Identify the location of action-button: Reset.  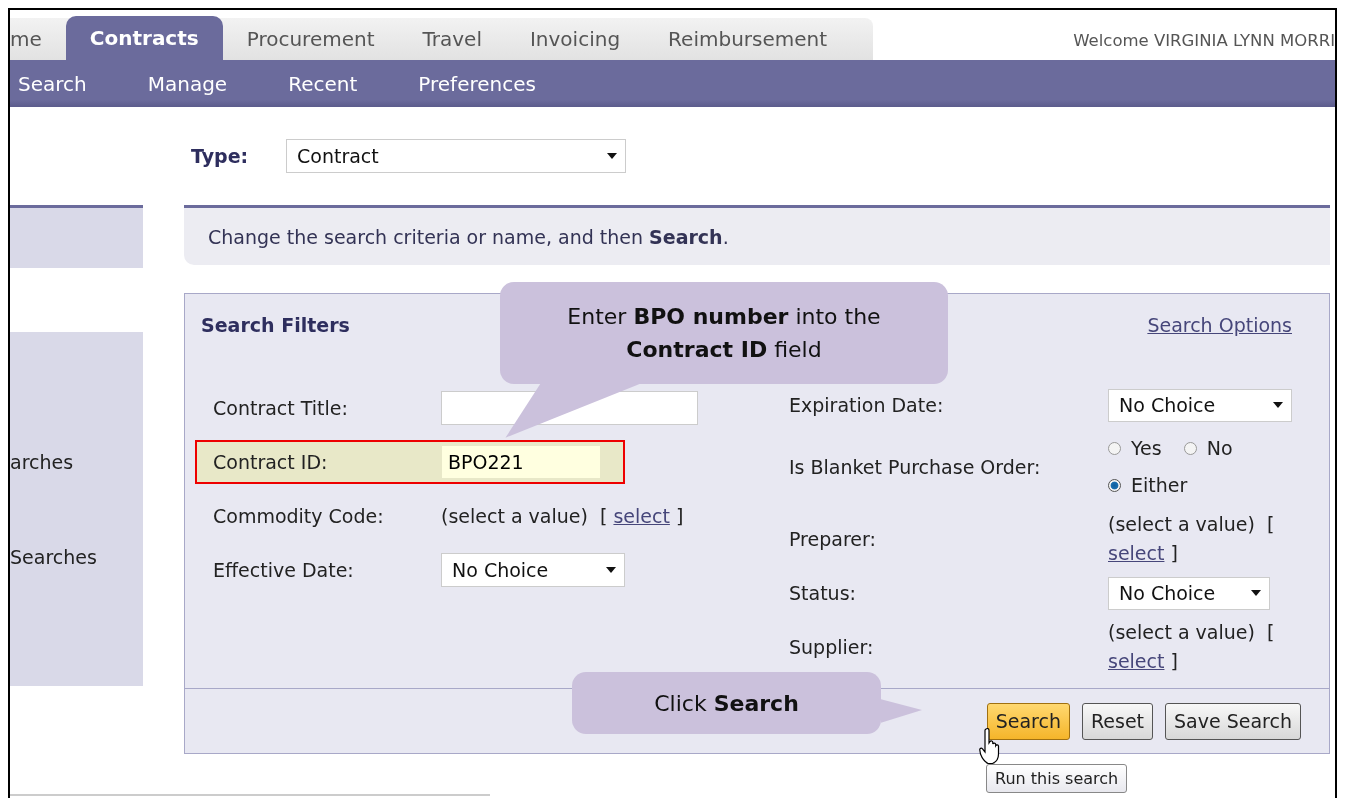
(1117, 721).